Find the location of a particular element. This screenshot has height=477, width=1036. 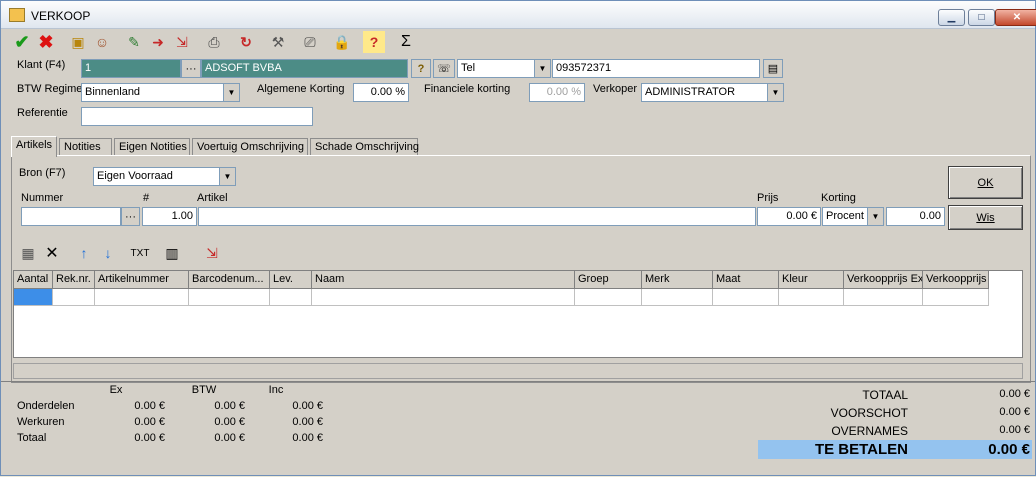

column-header: Verkoopprijs is located at coordinates (956, 280).